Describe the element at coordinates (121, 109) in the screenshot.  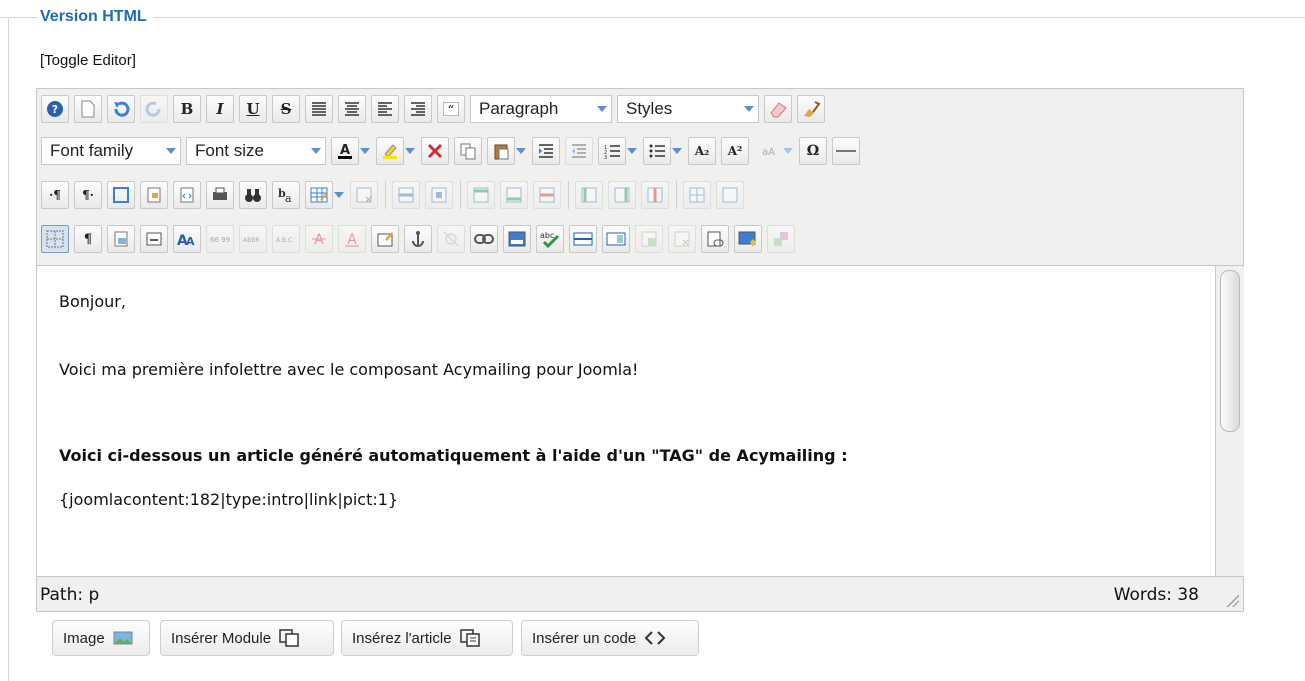
I see `undo-button` at that location.